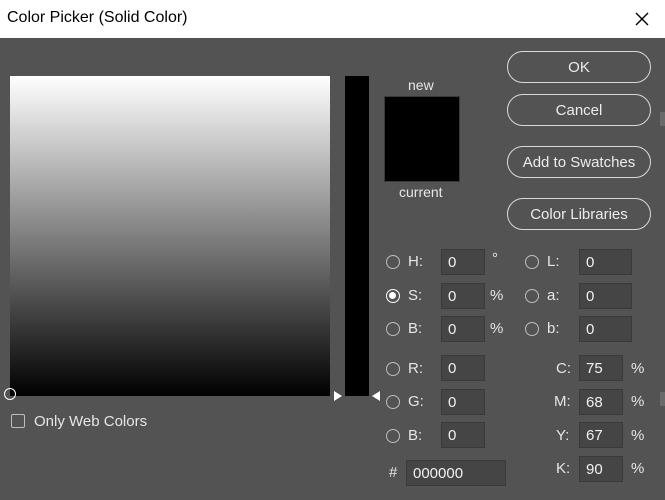  What do you see at coordinates (532, 262) in the screenshot?
I see `radio-l` at bounding box center [532, 262].